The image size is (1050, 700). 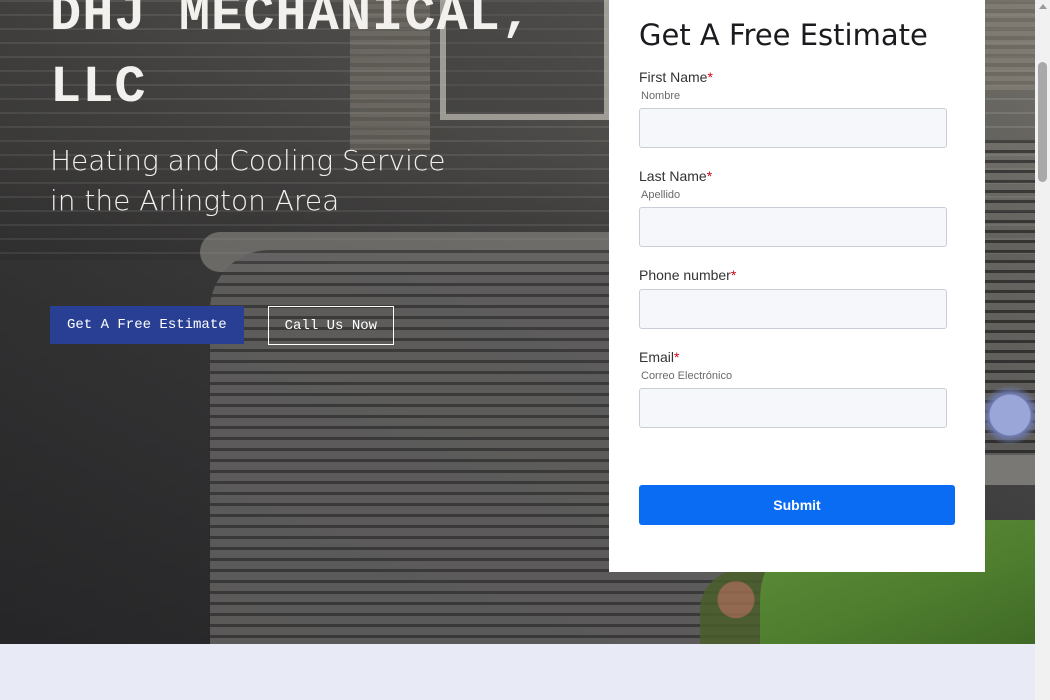 What do you see at coordinates (331, 325) in the screenshot?
I see `call-us-now-button: Call Us Now` at bounding box center [331, 325].